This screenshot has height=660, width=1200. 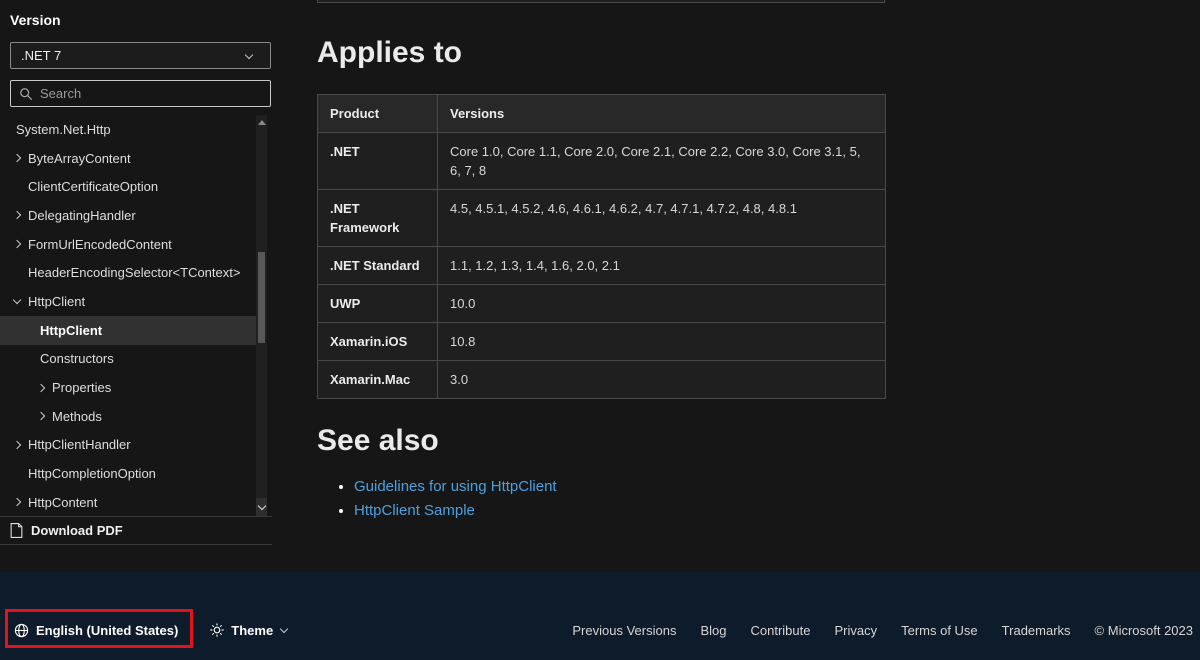 What do you see at coordinates (128, 473) in the screenshot?
I see `sidebar-item-httpcompletionoption: HttpCompletionOption` at bounding box center [128, 473].